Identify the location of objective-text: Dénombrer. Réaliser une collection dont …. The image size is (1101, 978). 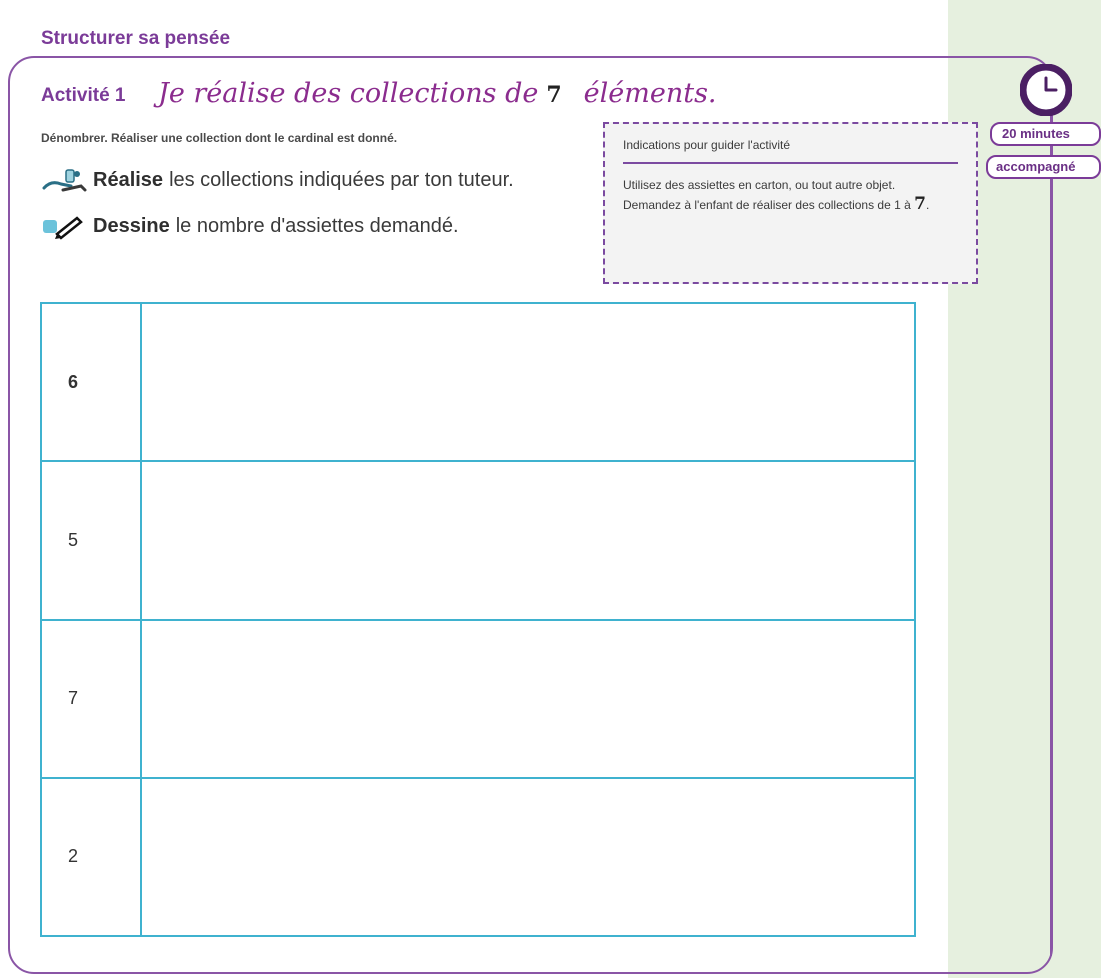
(219, 138).